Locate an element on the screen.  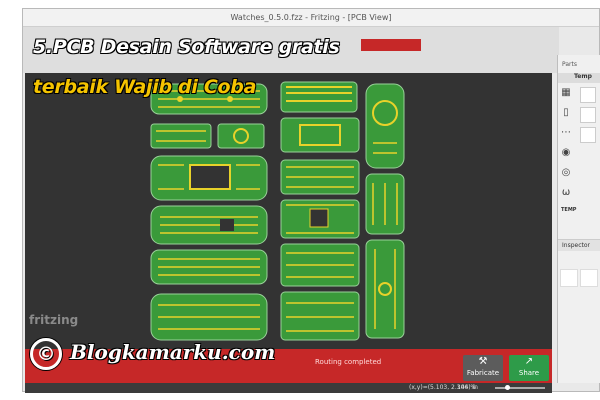
overlay-subheadline: terbaik Wajib di Coba is located at coordinates (145, 87).